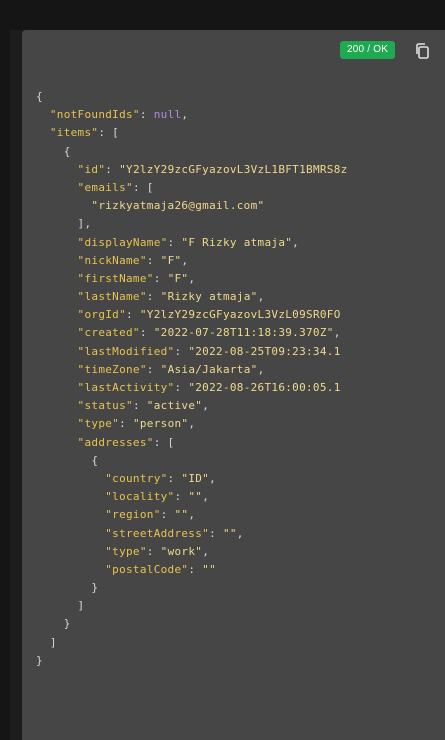  I want to click on json-key: "lastActivity", so click(126, 387).